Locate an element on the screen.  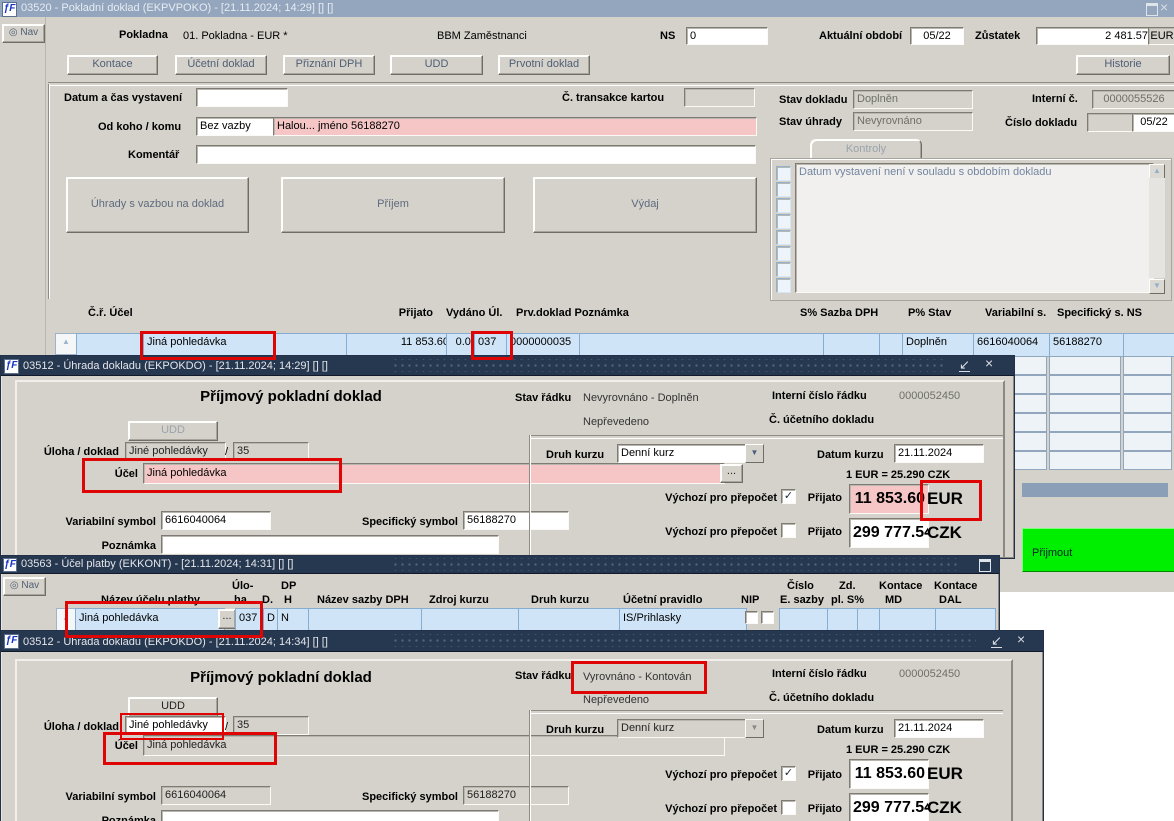
col-uloha-bottom: ha is located at coordinates (240, 600).